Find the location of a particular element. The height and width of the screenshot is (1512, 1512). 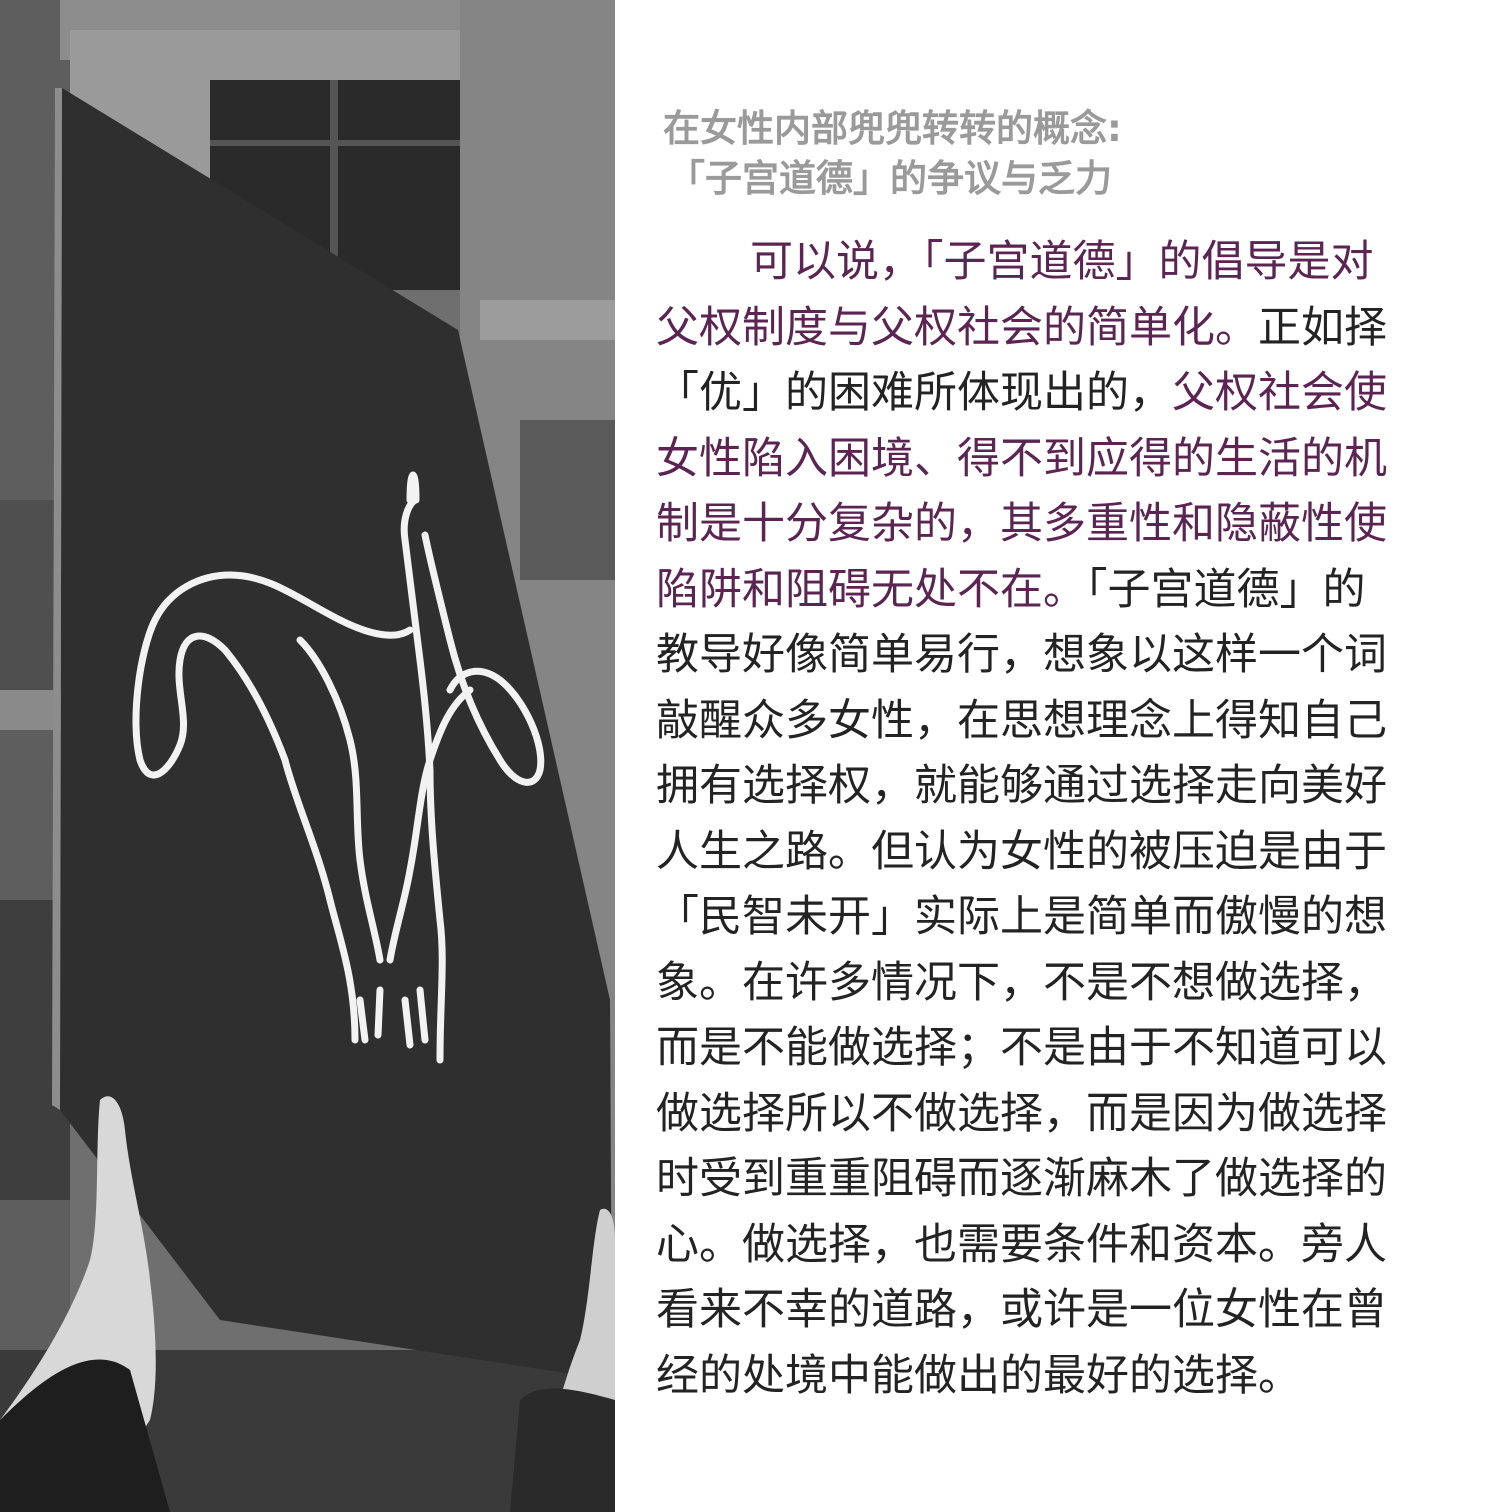

body-line: 教导好像简单易行，想象以这样一个词 is located at coordinates (1056, 656).